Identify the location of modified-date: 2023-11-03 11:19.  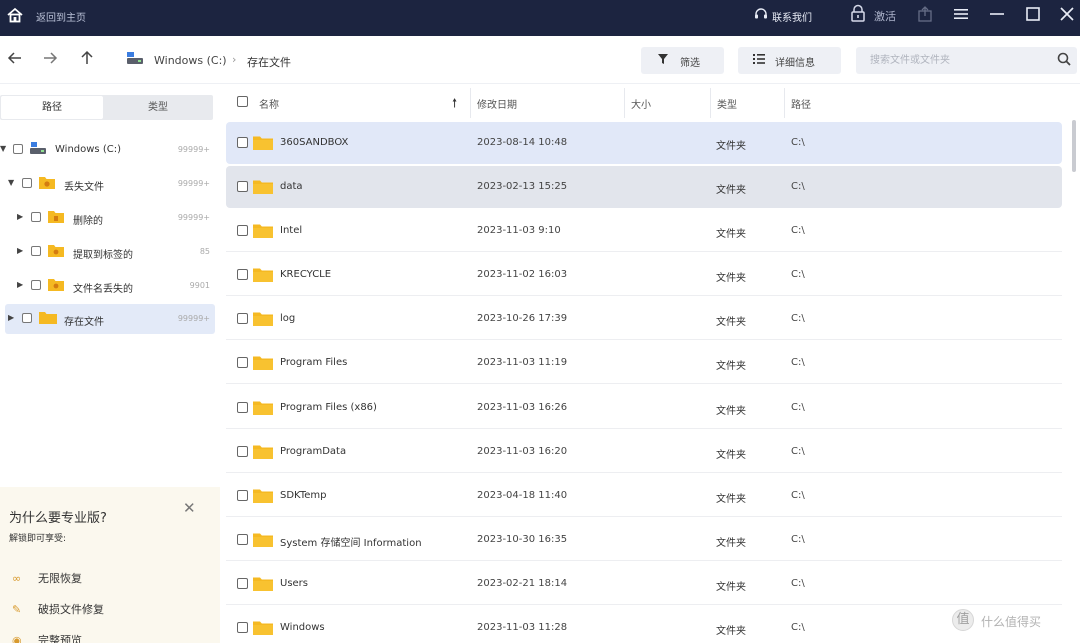
(522, 362).